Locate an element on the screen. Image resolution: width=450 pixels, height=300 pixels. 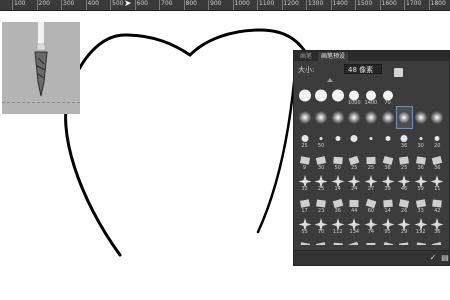
brush-size-label: 192 is located at coordinates (420, 232).